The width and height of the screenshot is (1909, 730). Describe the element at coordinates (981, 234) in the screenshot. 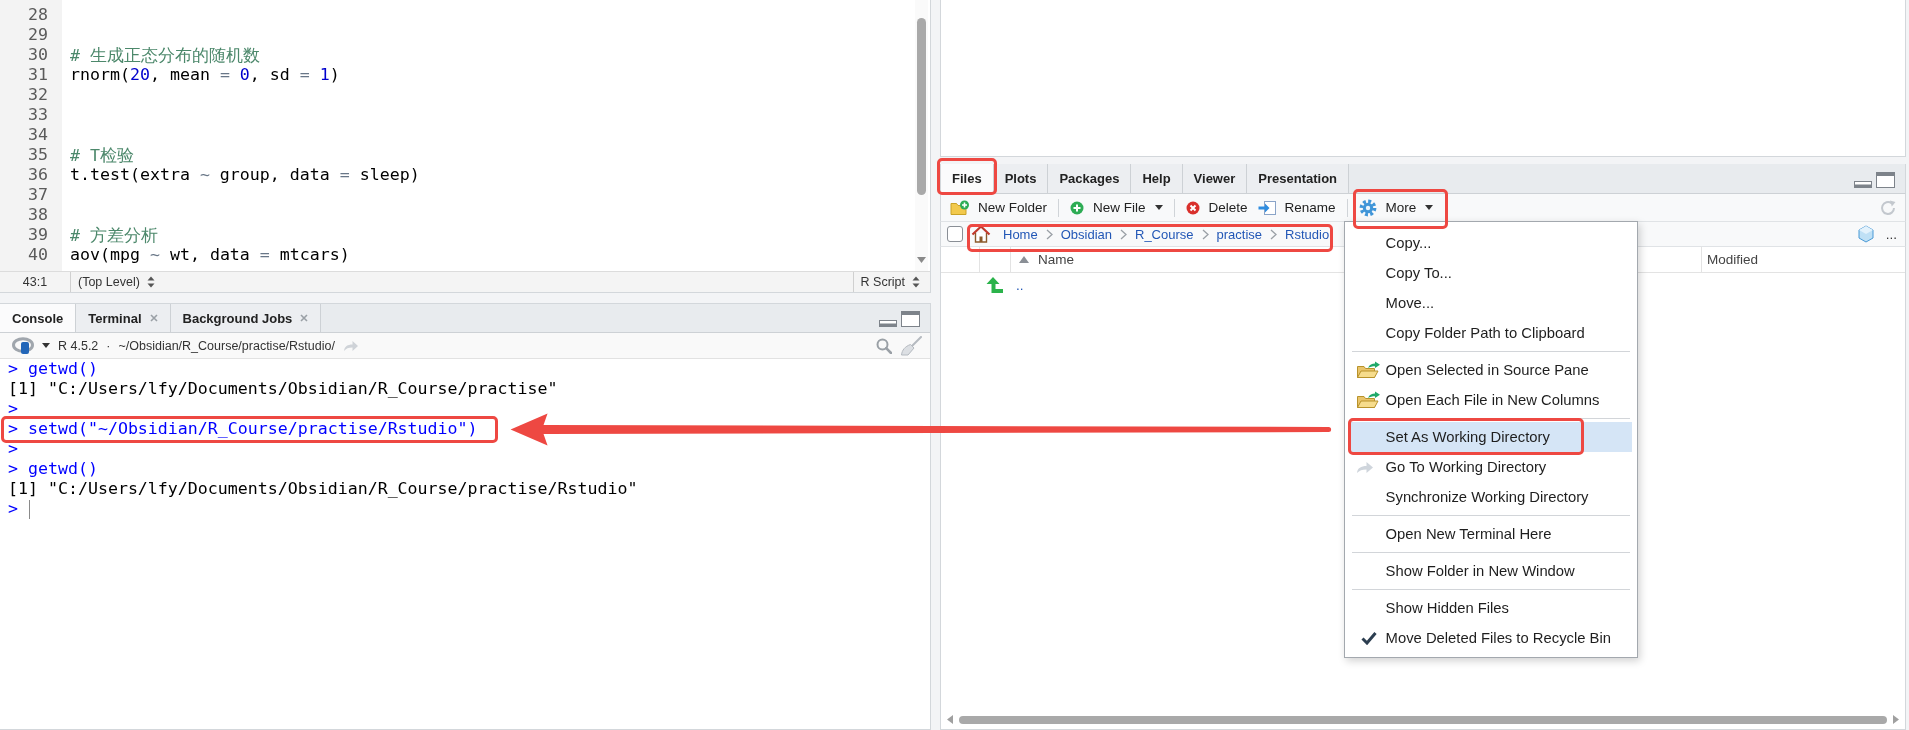

I see `home-icon` at that location.